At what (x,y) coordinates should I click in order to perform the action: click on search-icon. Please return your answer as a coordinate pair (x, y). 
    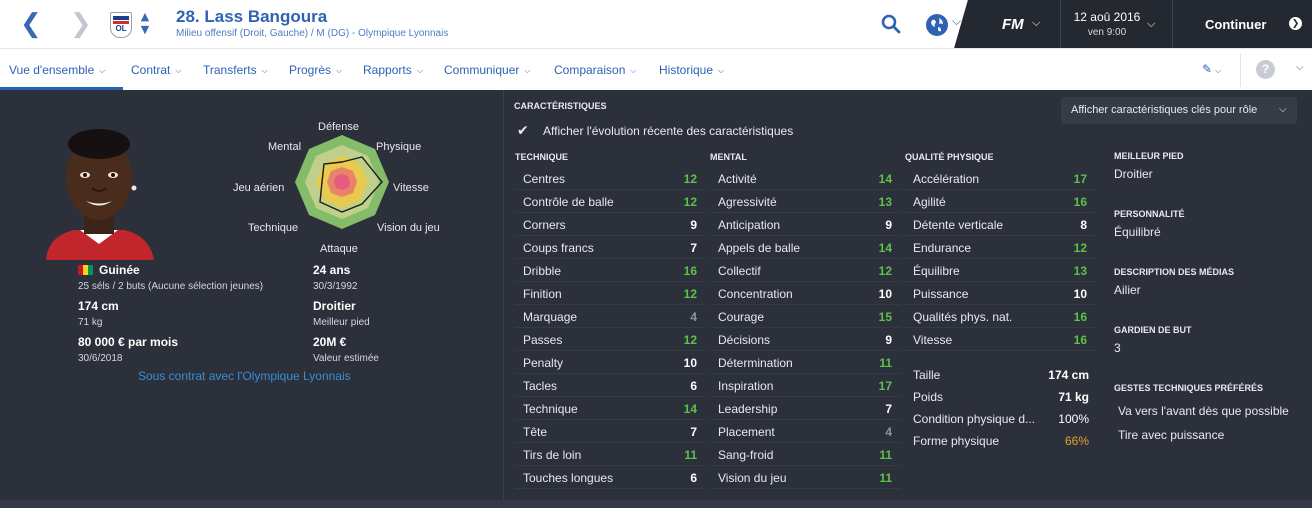
    Looking at the image, I should click on (891, 24).